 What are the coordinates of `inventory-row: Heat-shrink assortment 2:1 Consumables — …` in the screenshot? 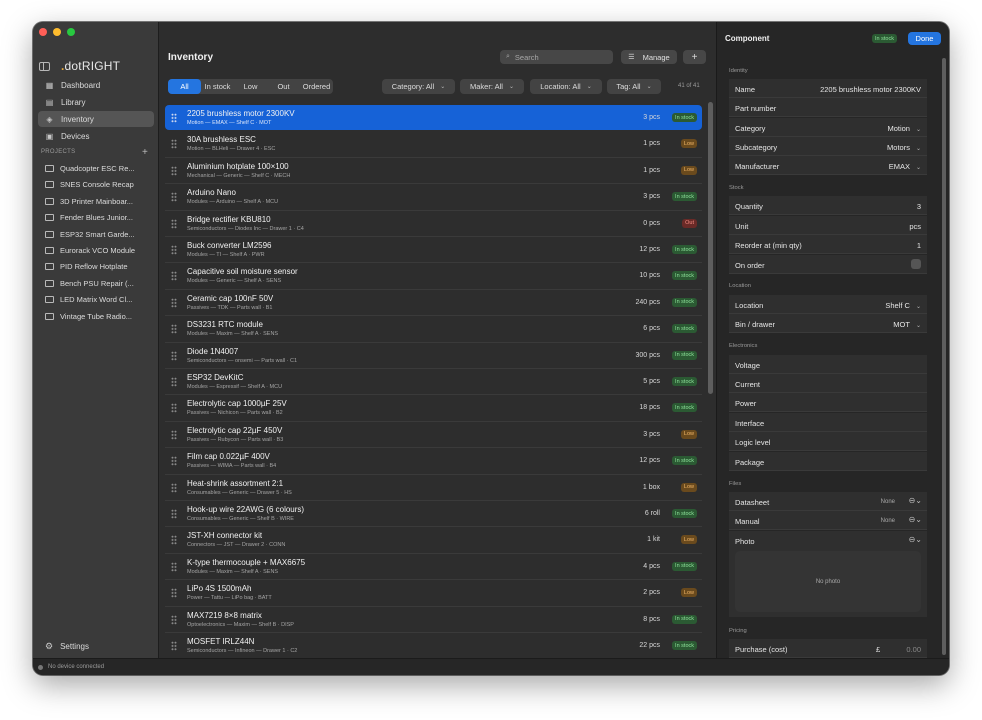 It's located at (433, 488).